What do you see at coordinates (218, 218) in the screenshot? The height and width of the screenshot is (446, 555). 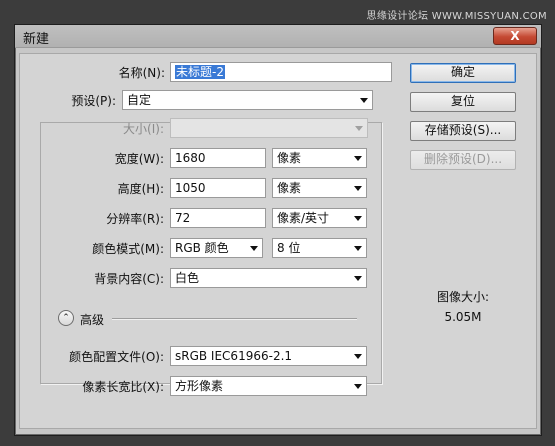 I see `resolution-input: 72` at bounding box center [218, 218].